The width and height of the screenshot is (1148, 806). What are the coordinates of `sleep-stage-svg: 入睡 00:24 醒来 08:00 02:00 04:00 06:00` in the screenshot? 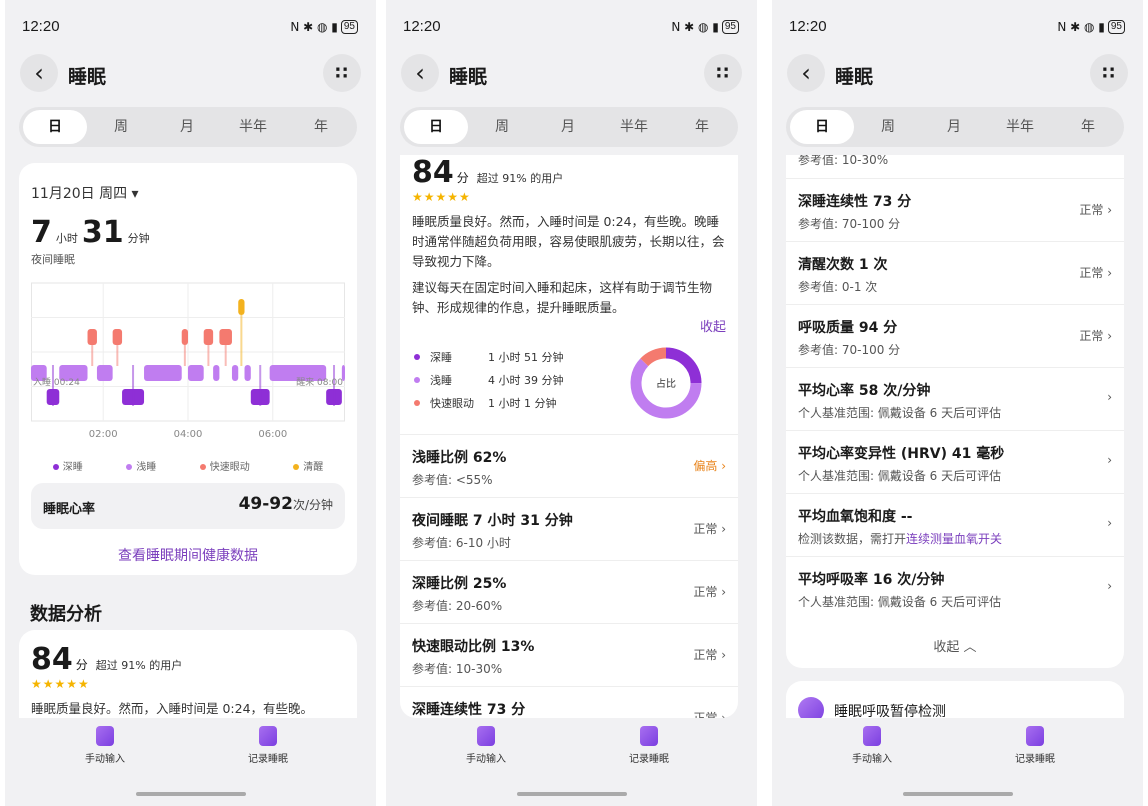 It's located at (188, 361).